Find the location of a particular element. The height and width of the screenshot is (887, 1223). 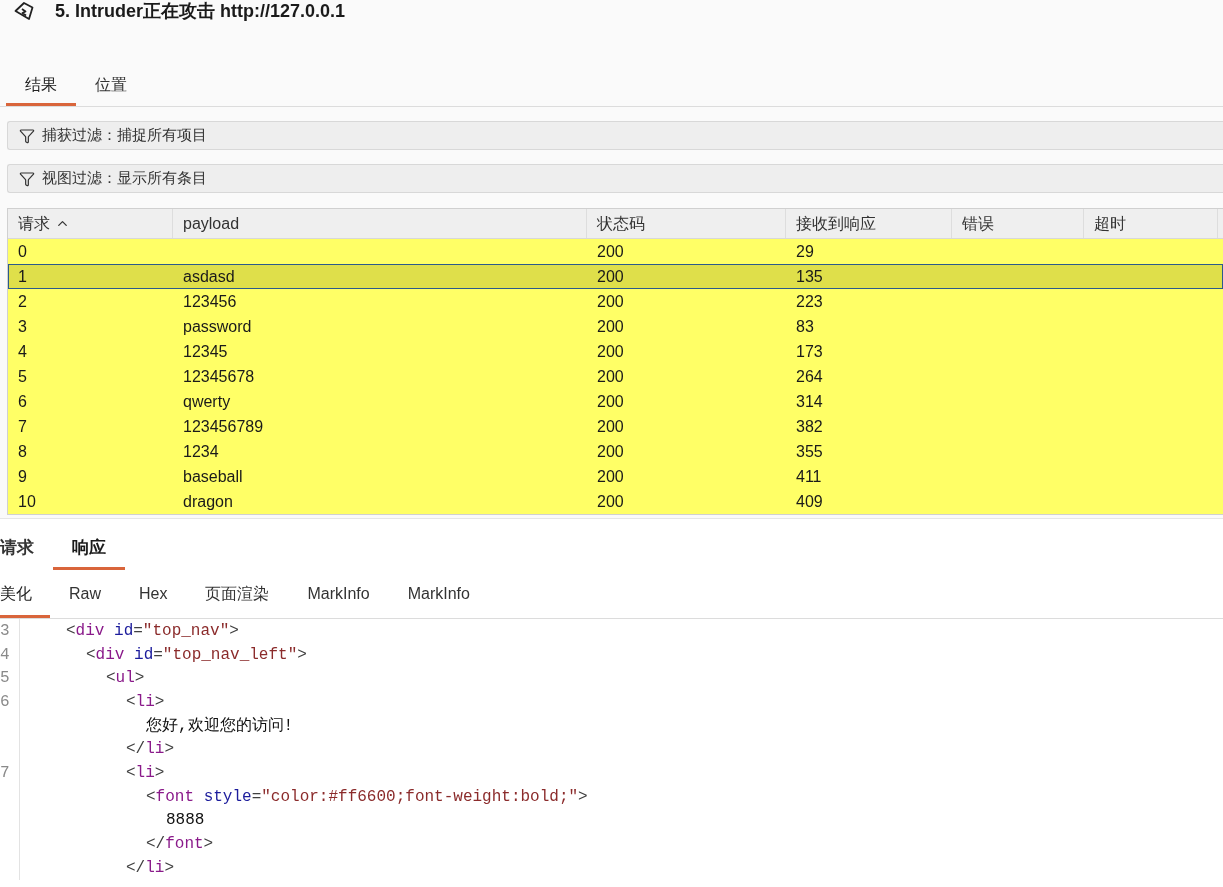

table-row: 10 dragon 200 409 is located at coordinates (615, 501).